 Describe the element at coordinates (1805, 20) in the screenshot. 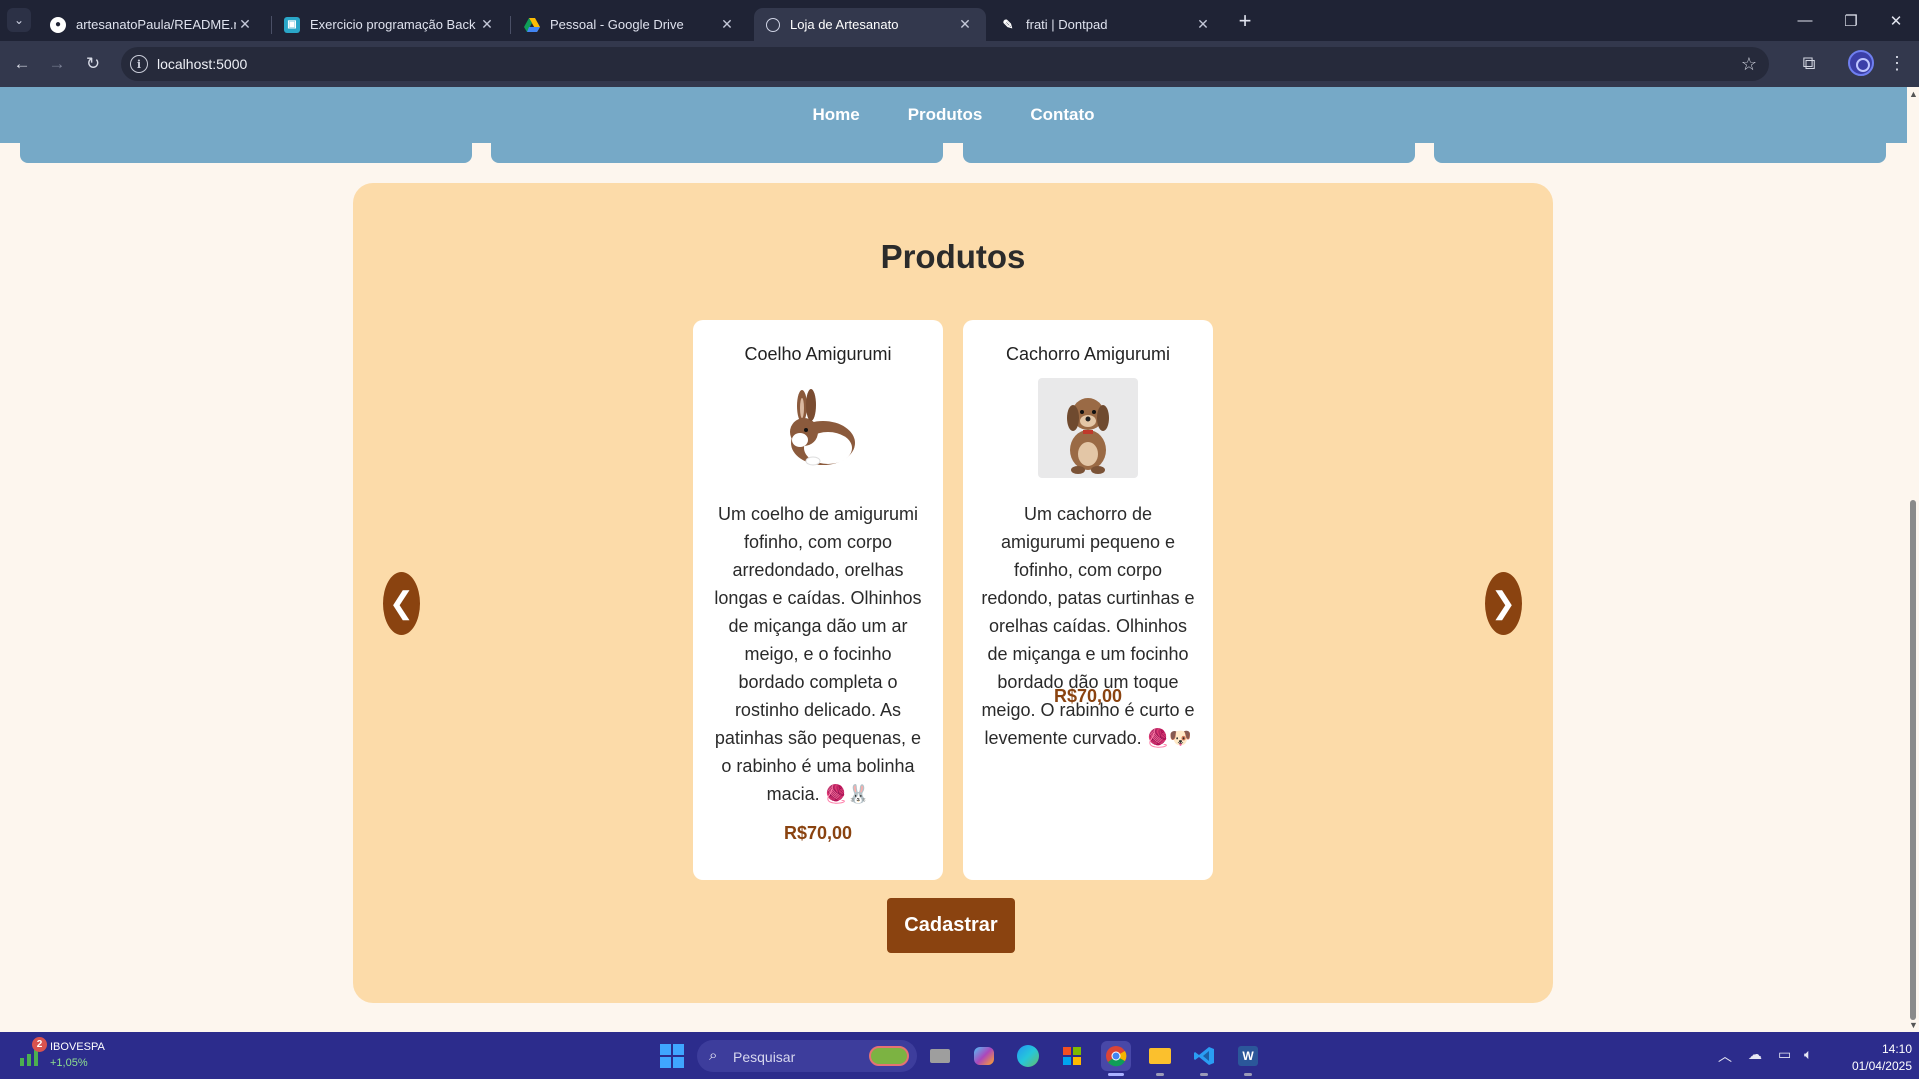

I see `minimize-button: —` at that location.